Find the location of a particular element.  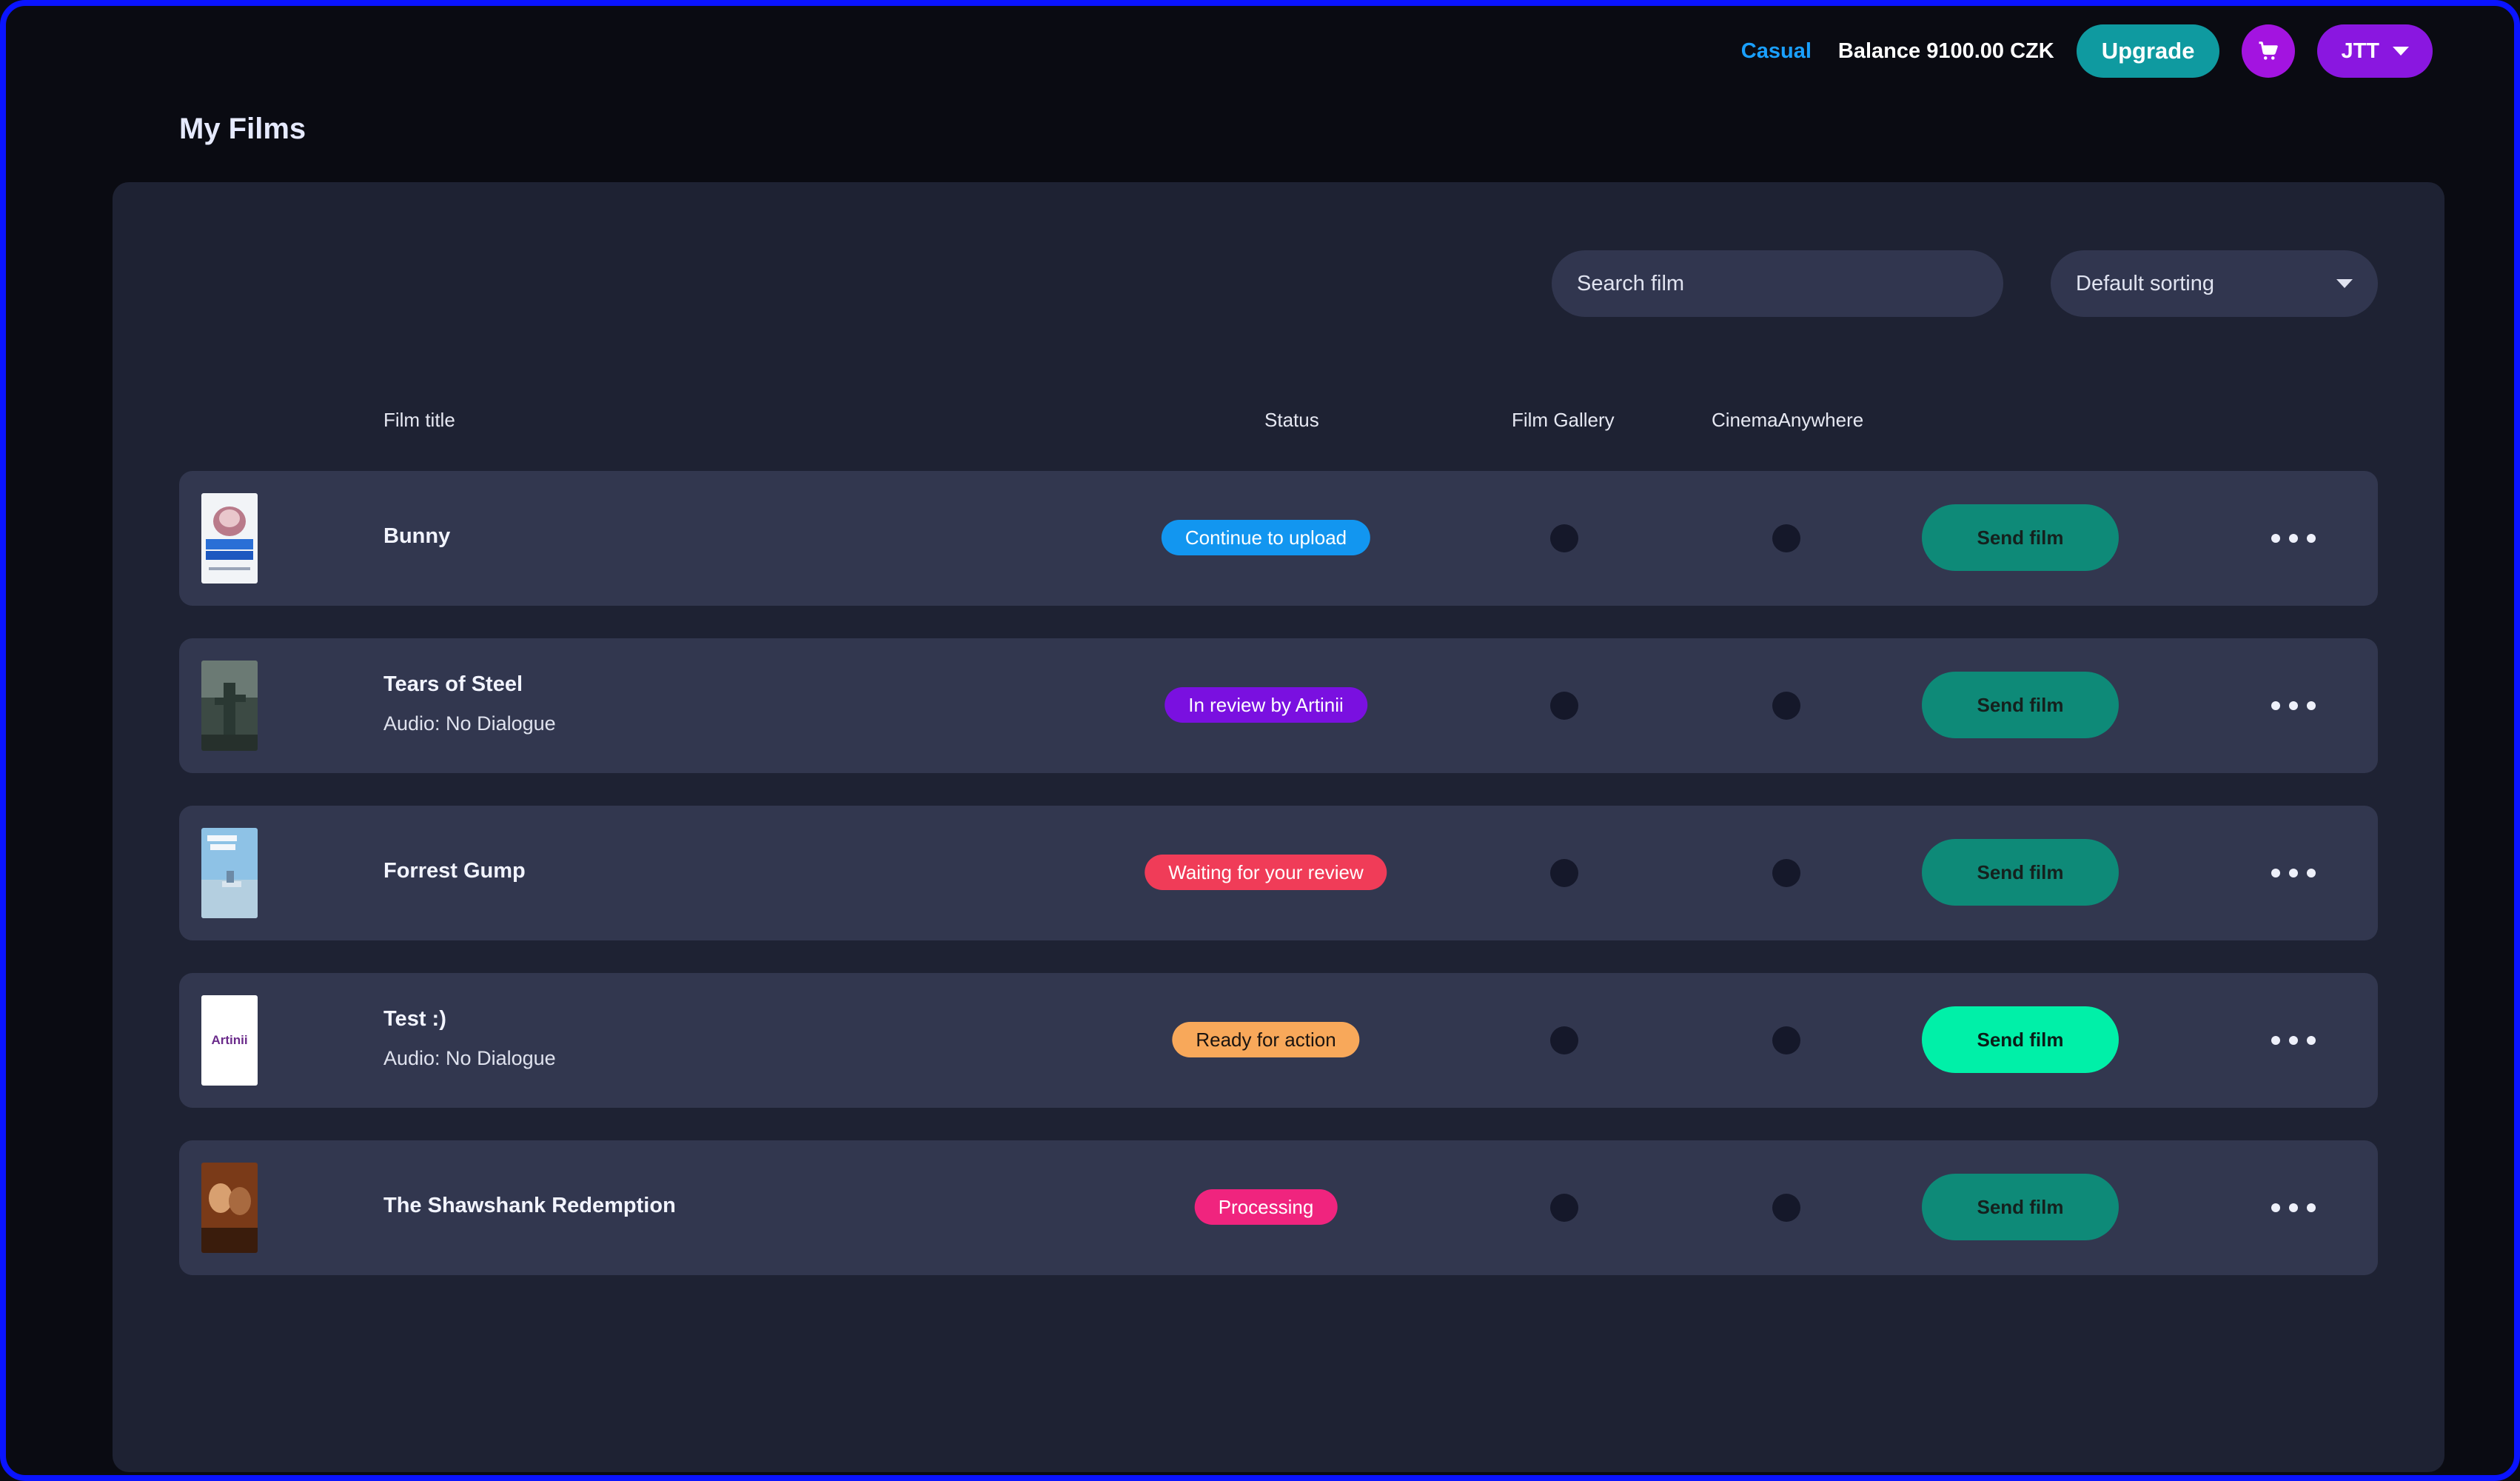

film-title: Bunny is located at coordinates (417, 537).